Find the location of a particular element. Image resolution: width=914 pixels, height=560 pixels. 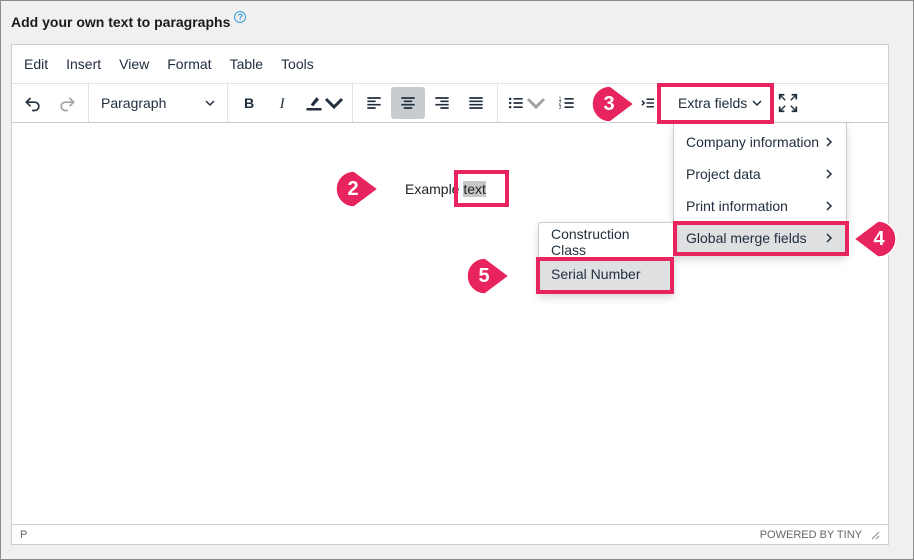

callout-marker-5: 5 is located at coordinates (488, 276).